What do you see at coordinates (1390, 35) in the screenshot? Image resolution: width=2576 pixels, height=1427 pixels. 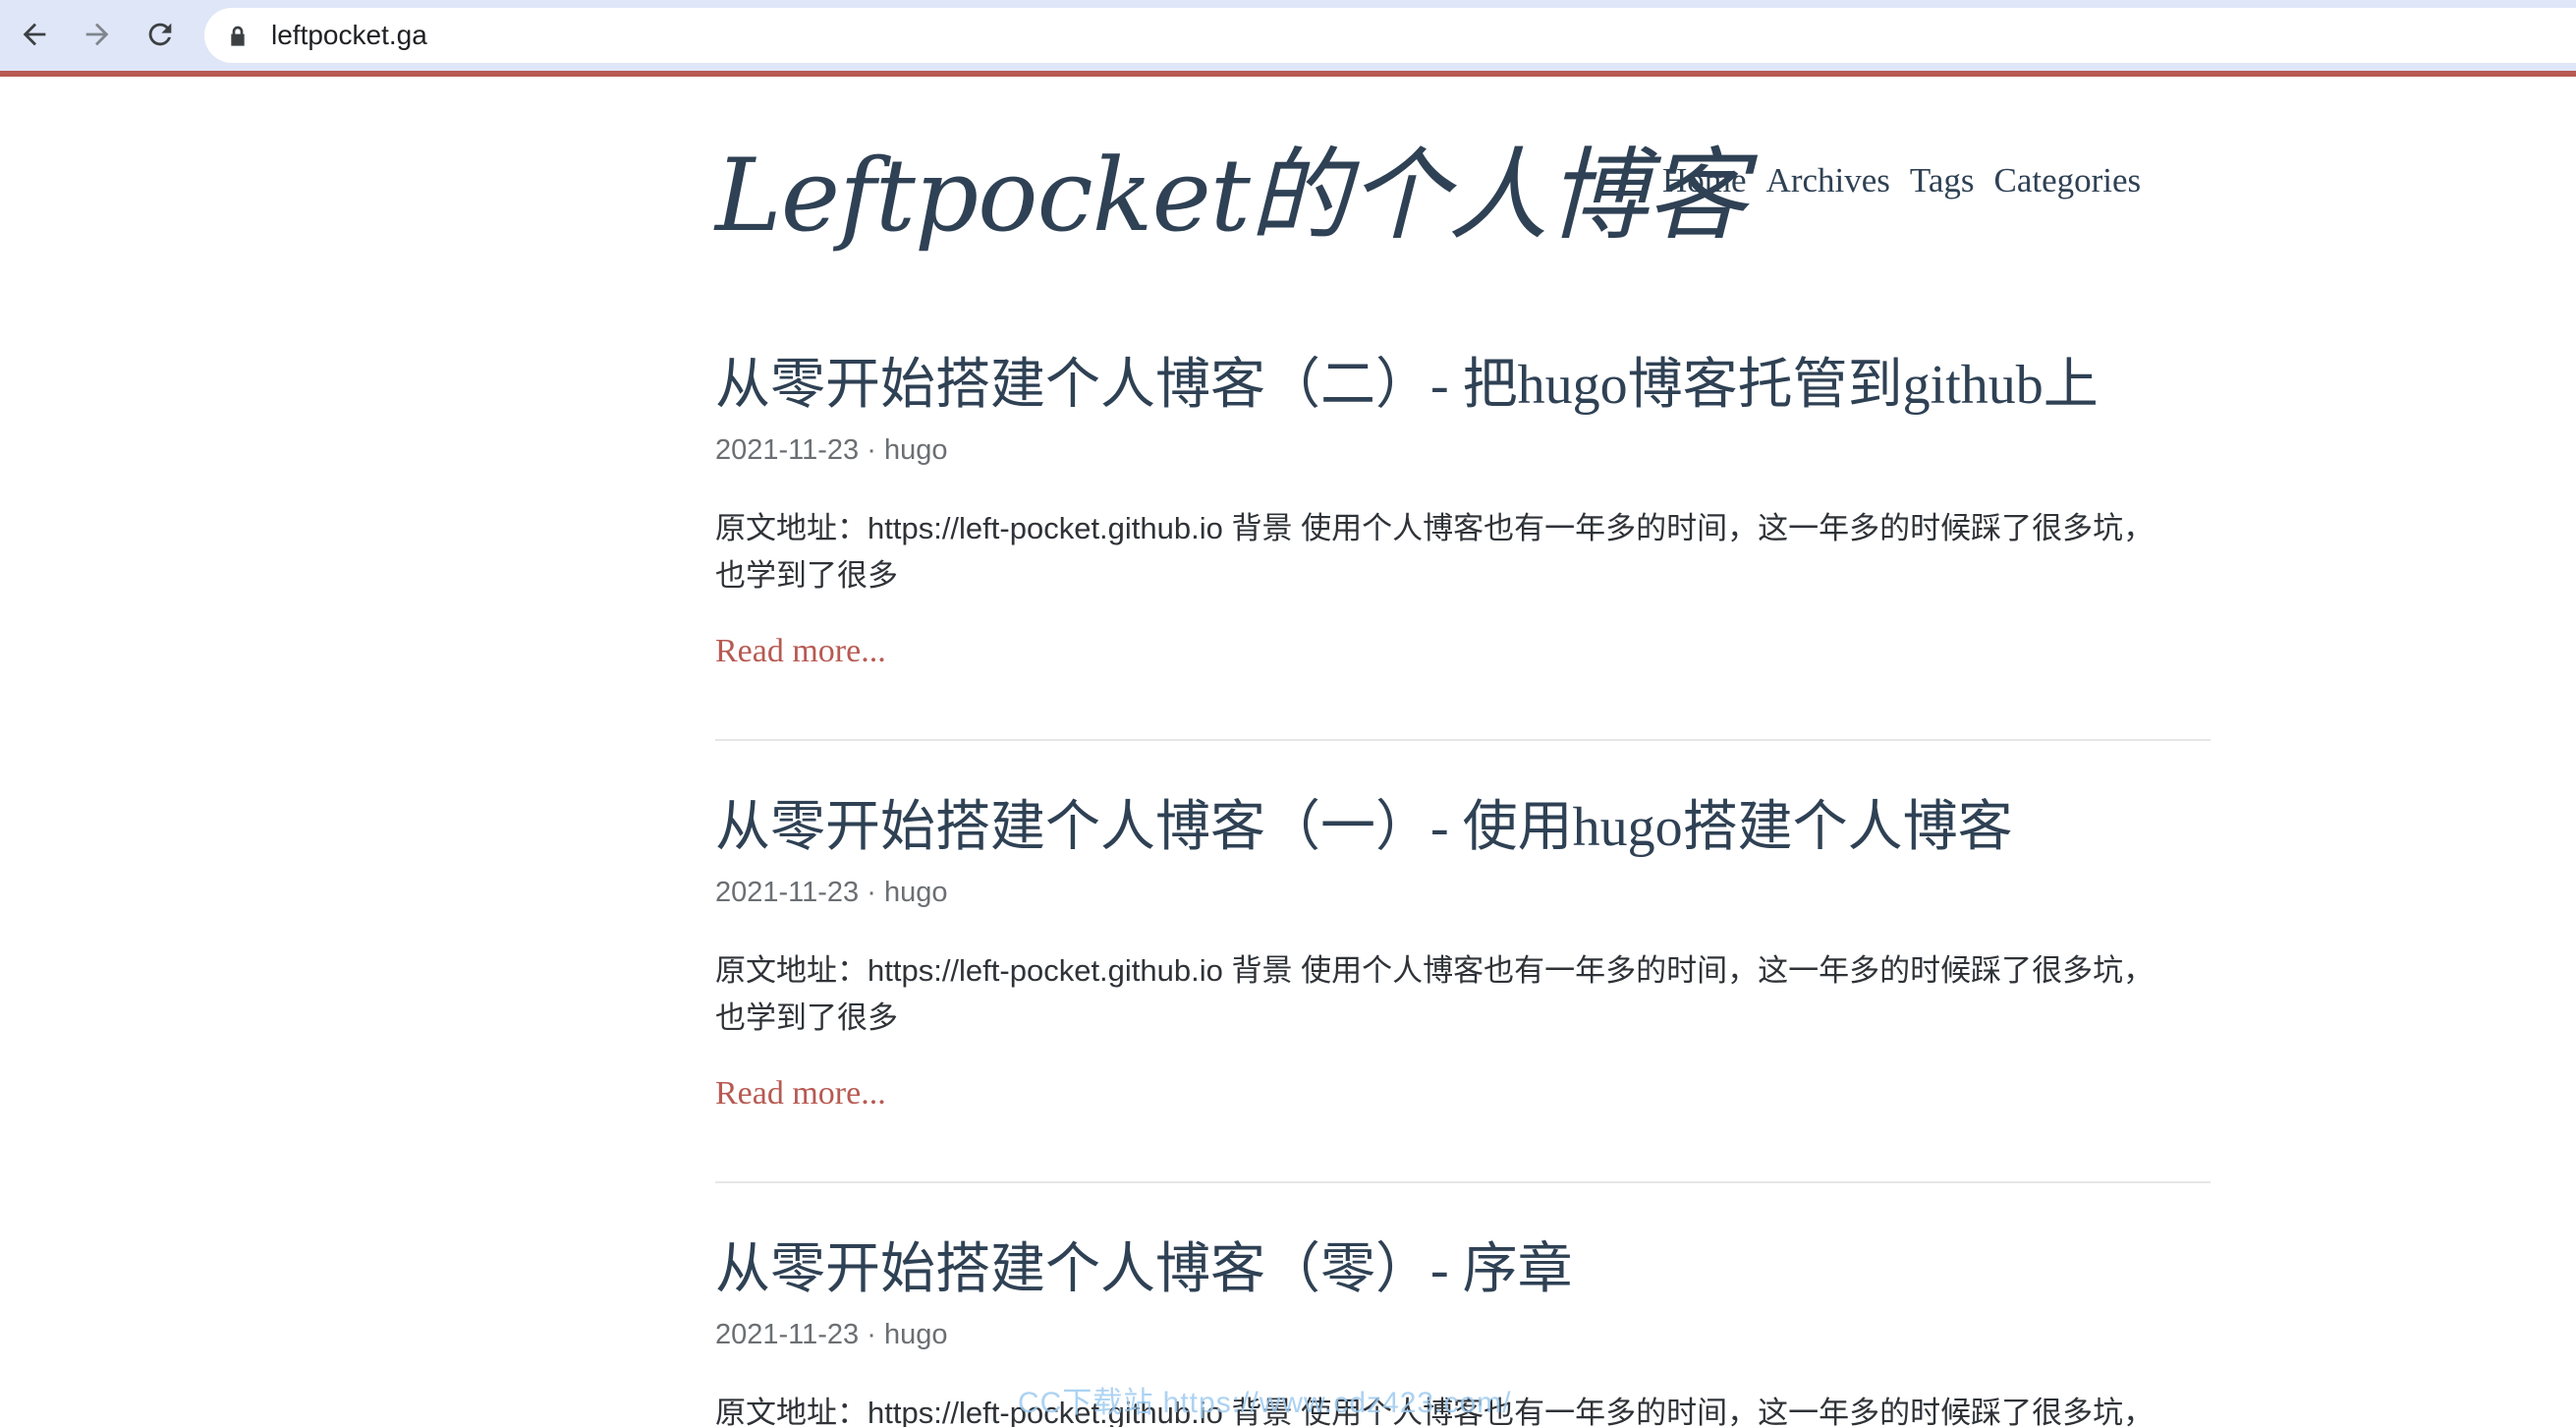 I see `address-bar: leftpocket.ga` at bounding box center [1390, 35].